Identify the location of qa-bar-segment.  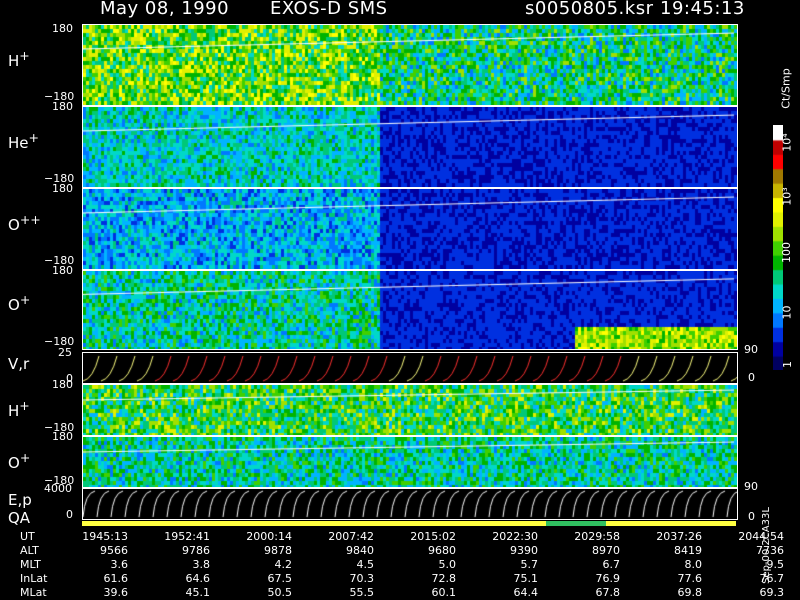
(576, 523).